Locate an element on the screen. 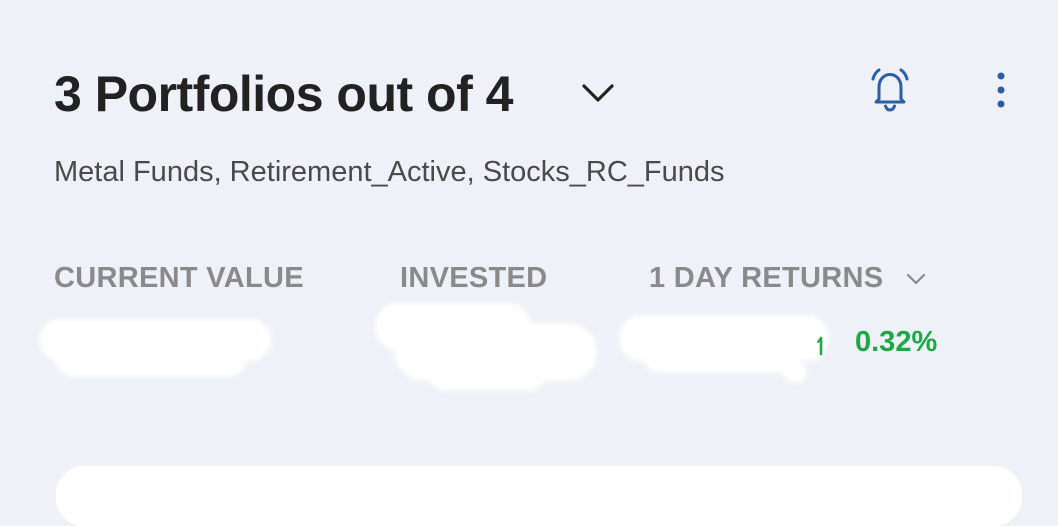 This screenshot has height=526, width=1058. current-value-label: CURRENT VALUE is located at coordinates (179, 278).